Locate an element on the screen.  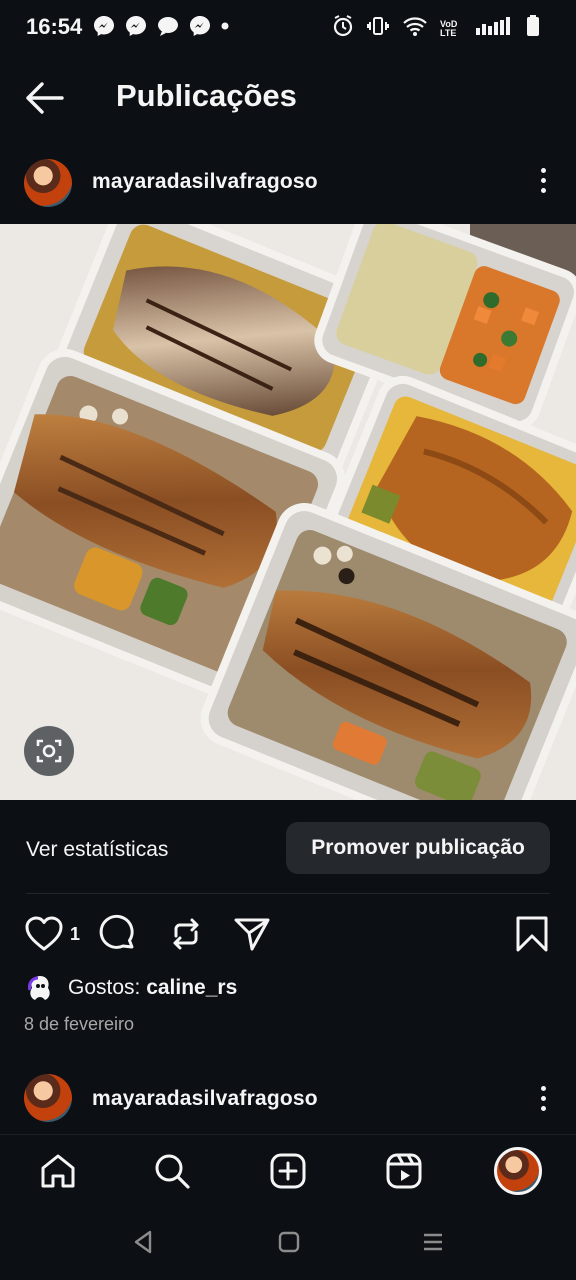
likes-text: Gostos: caline_rs is located at coordinates (152, 988).